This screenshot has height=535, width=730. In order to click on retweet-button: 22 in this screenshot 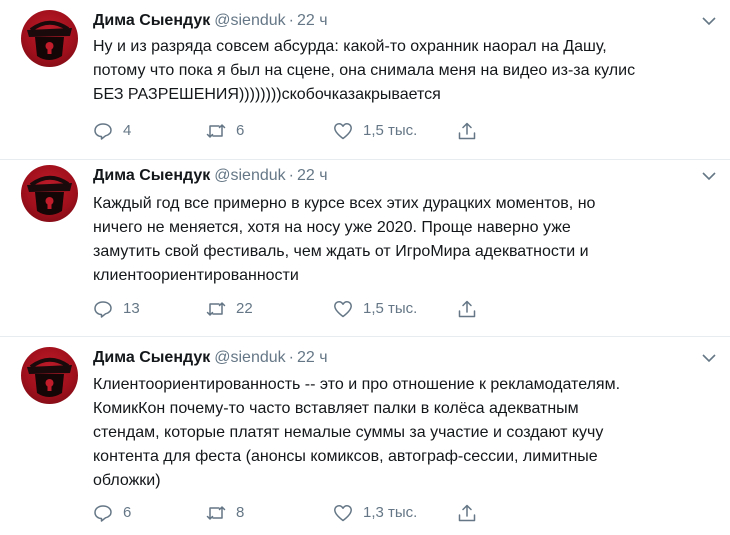, I will do `click(229, 309)`.